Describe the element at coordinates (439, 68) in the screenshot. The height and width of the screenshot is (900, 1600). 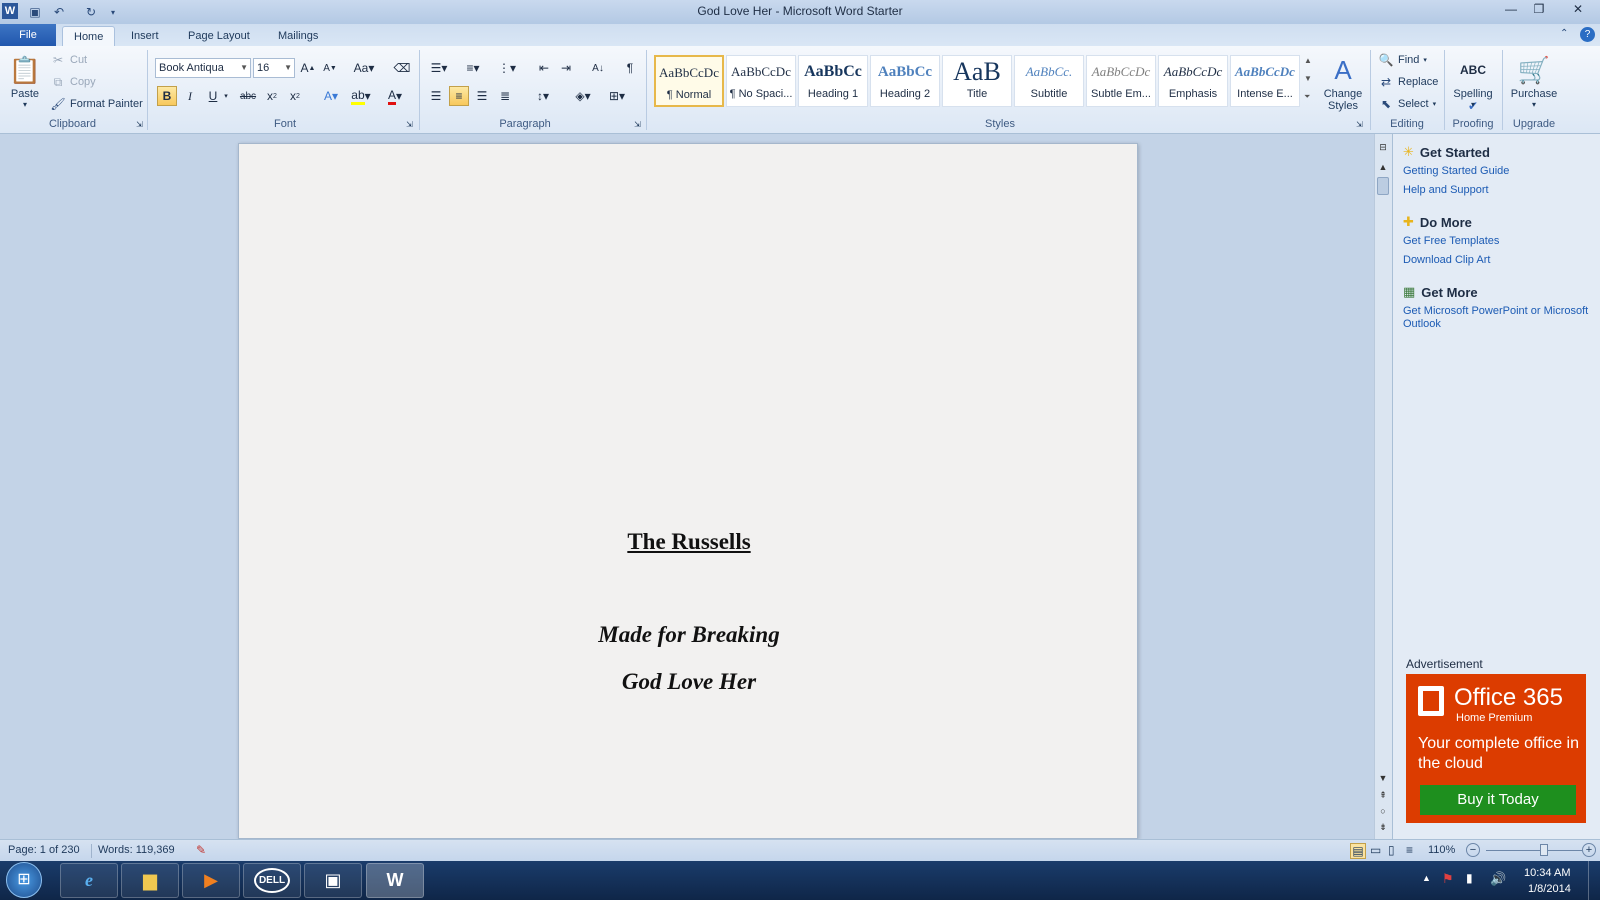
I see `bullets-button: ☰▾` at that location.